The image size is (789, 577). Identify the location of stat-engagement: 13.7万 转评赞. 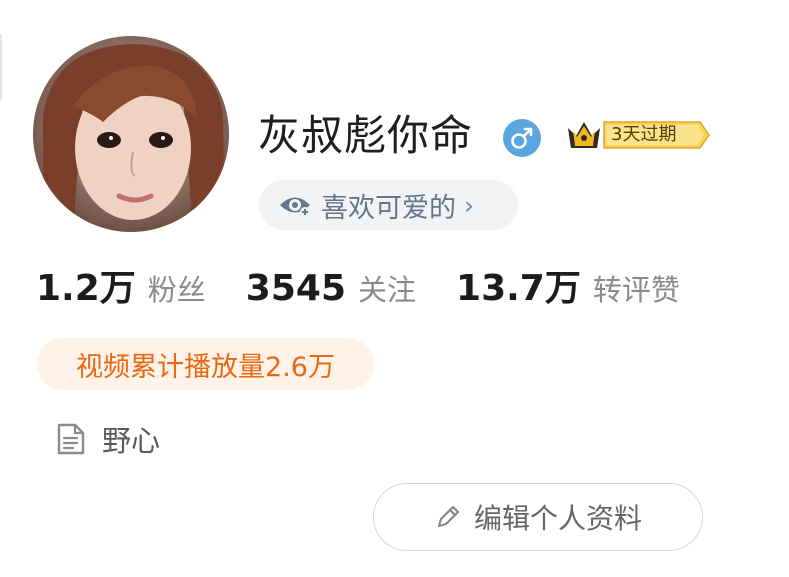
(568, 285).